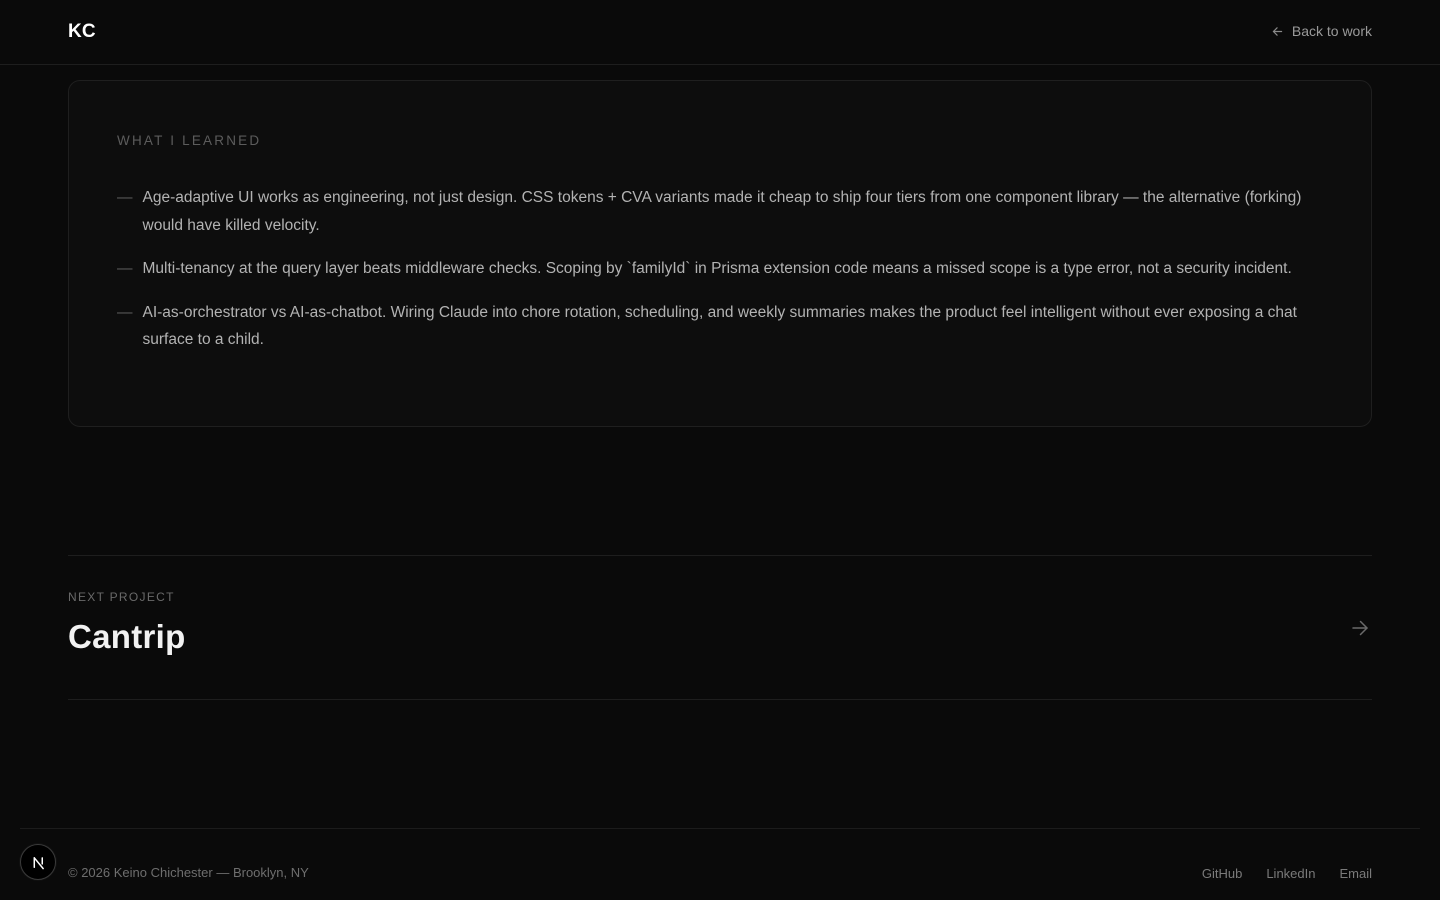 This screenshot has height=900, width=1440. I want to click on learned-heading: WHAT I LEARNED, so click(189, 140).